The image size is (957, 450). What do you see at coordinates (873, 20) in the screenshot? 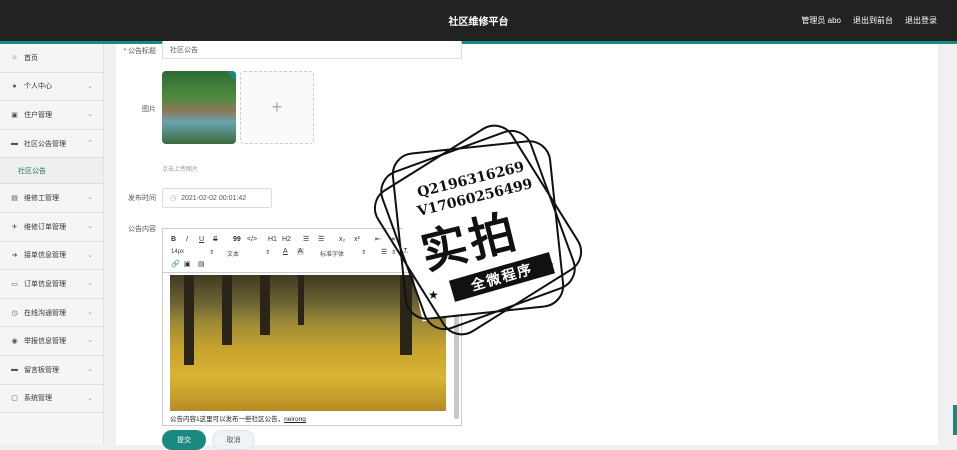
I see `back-to-front-link: 退出到前台` at bounding box center [873, 20].